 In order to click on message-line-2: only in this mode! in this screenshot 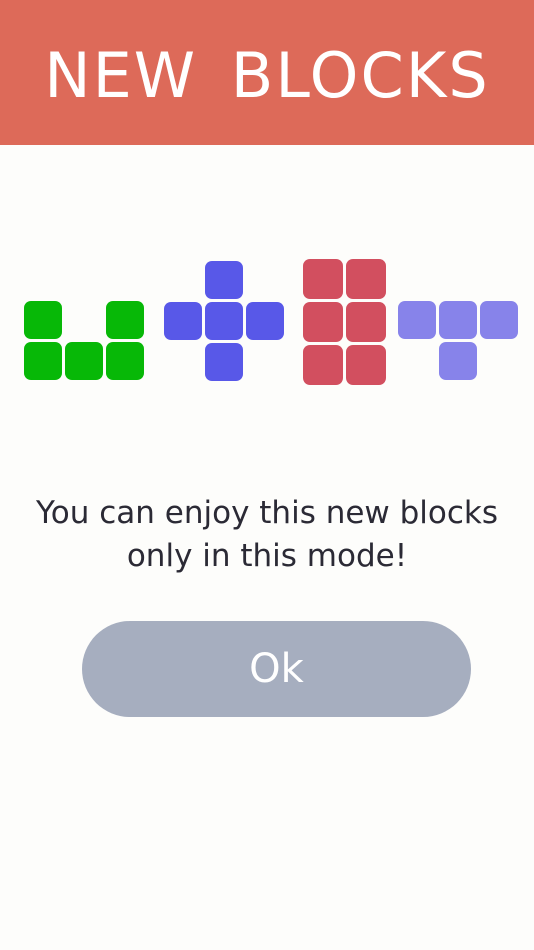, I will do `click(267, 556)`.